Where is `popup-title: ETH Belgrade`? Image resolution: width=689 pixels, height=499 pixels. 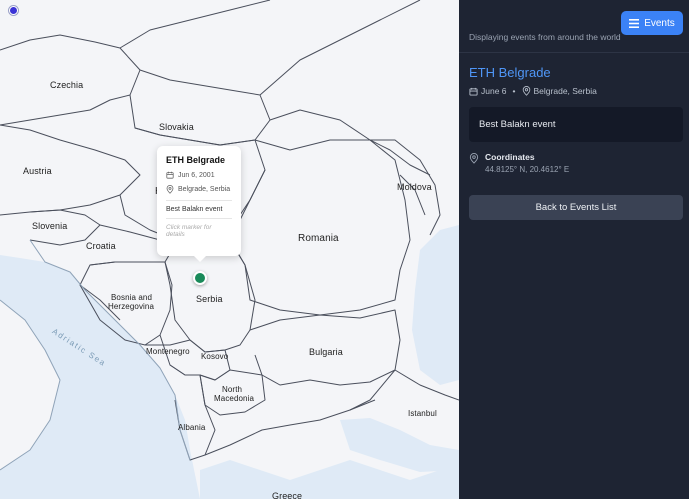 popup-title: ETH Belgrade is located at coordinates (196, 160).